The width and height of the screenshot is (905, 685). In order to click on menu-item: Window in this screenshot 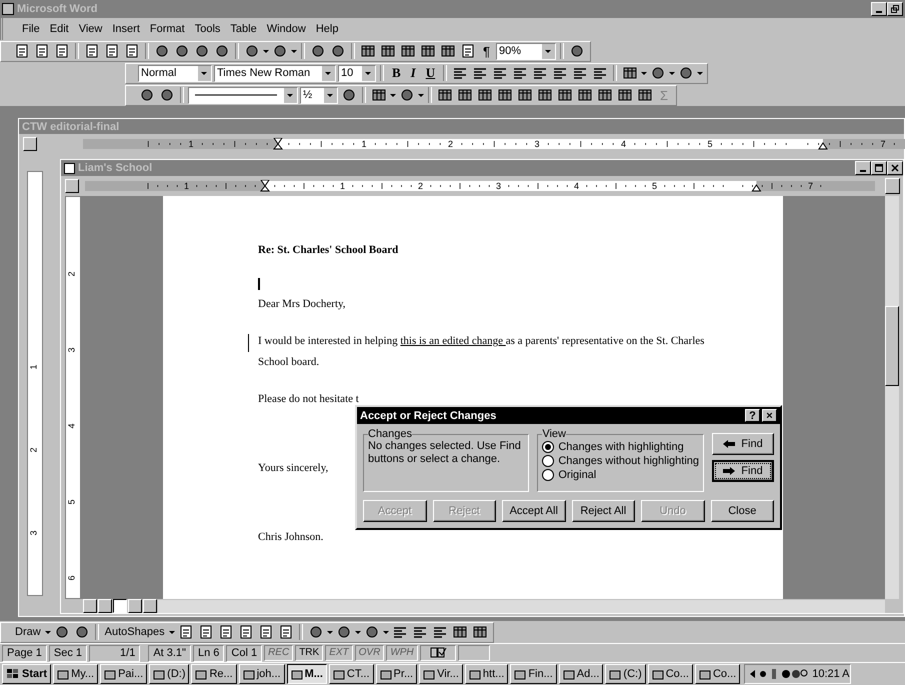, I will do `click(286, 29)`.